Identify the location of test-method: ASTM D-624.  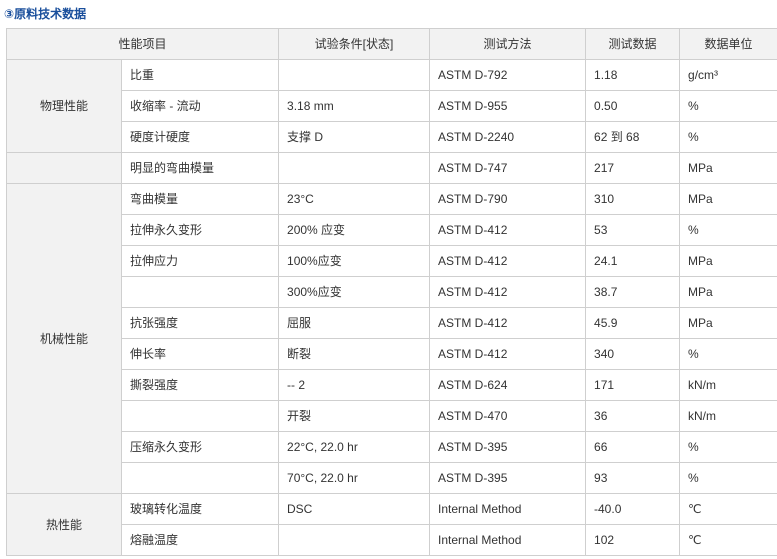
(508, 385).